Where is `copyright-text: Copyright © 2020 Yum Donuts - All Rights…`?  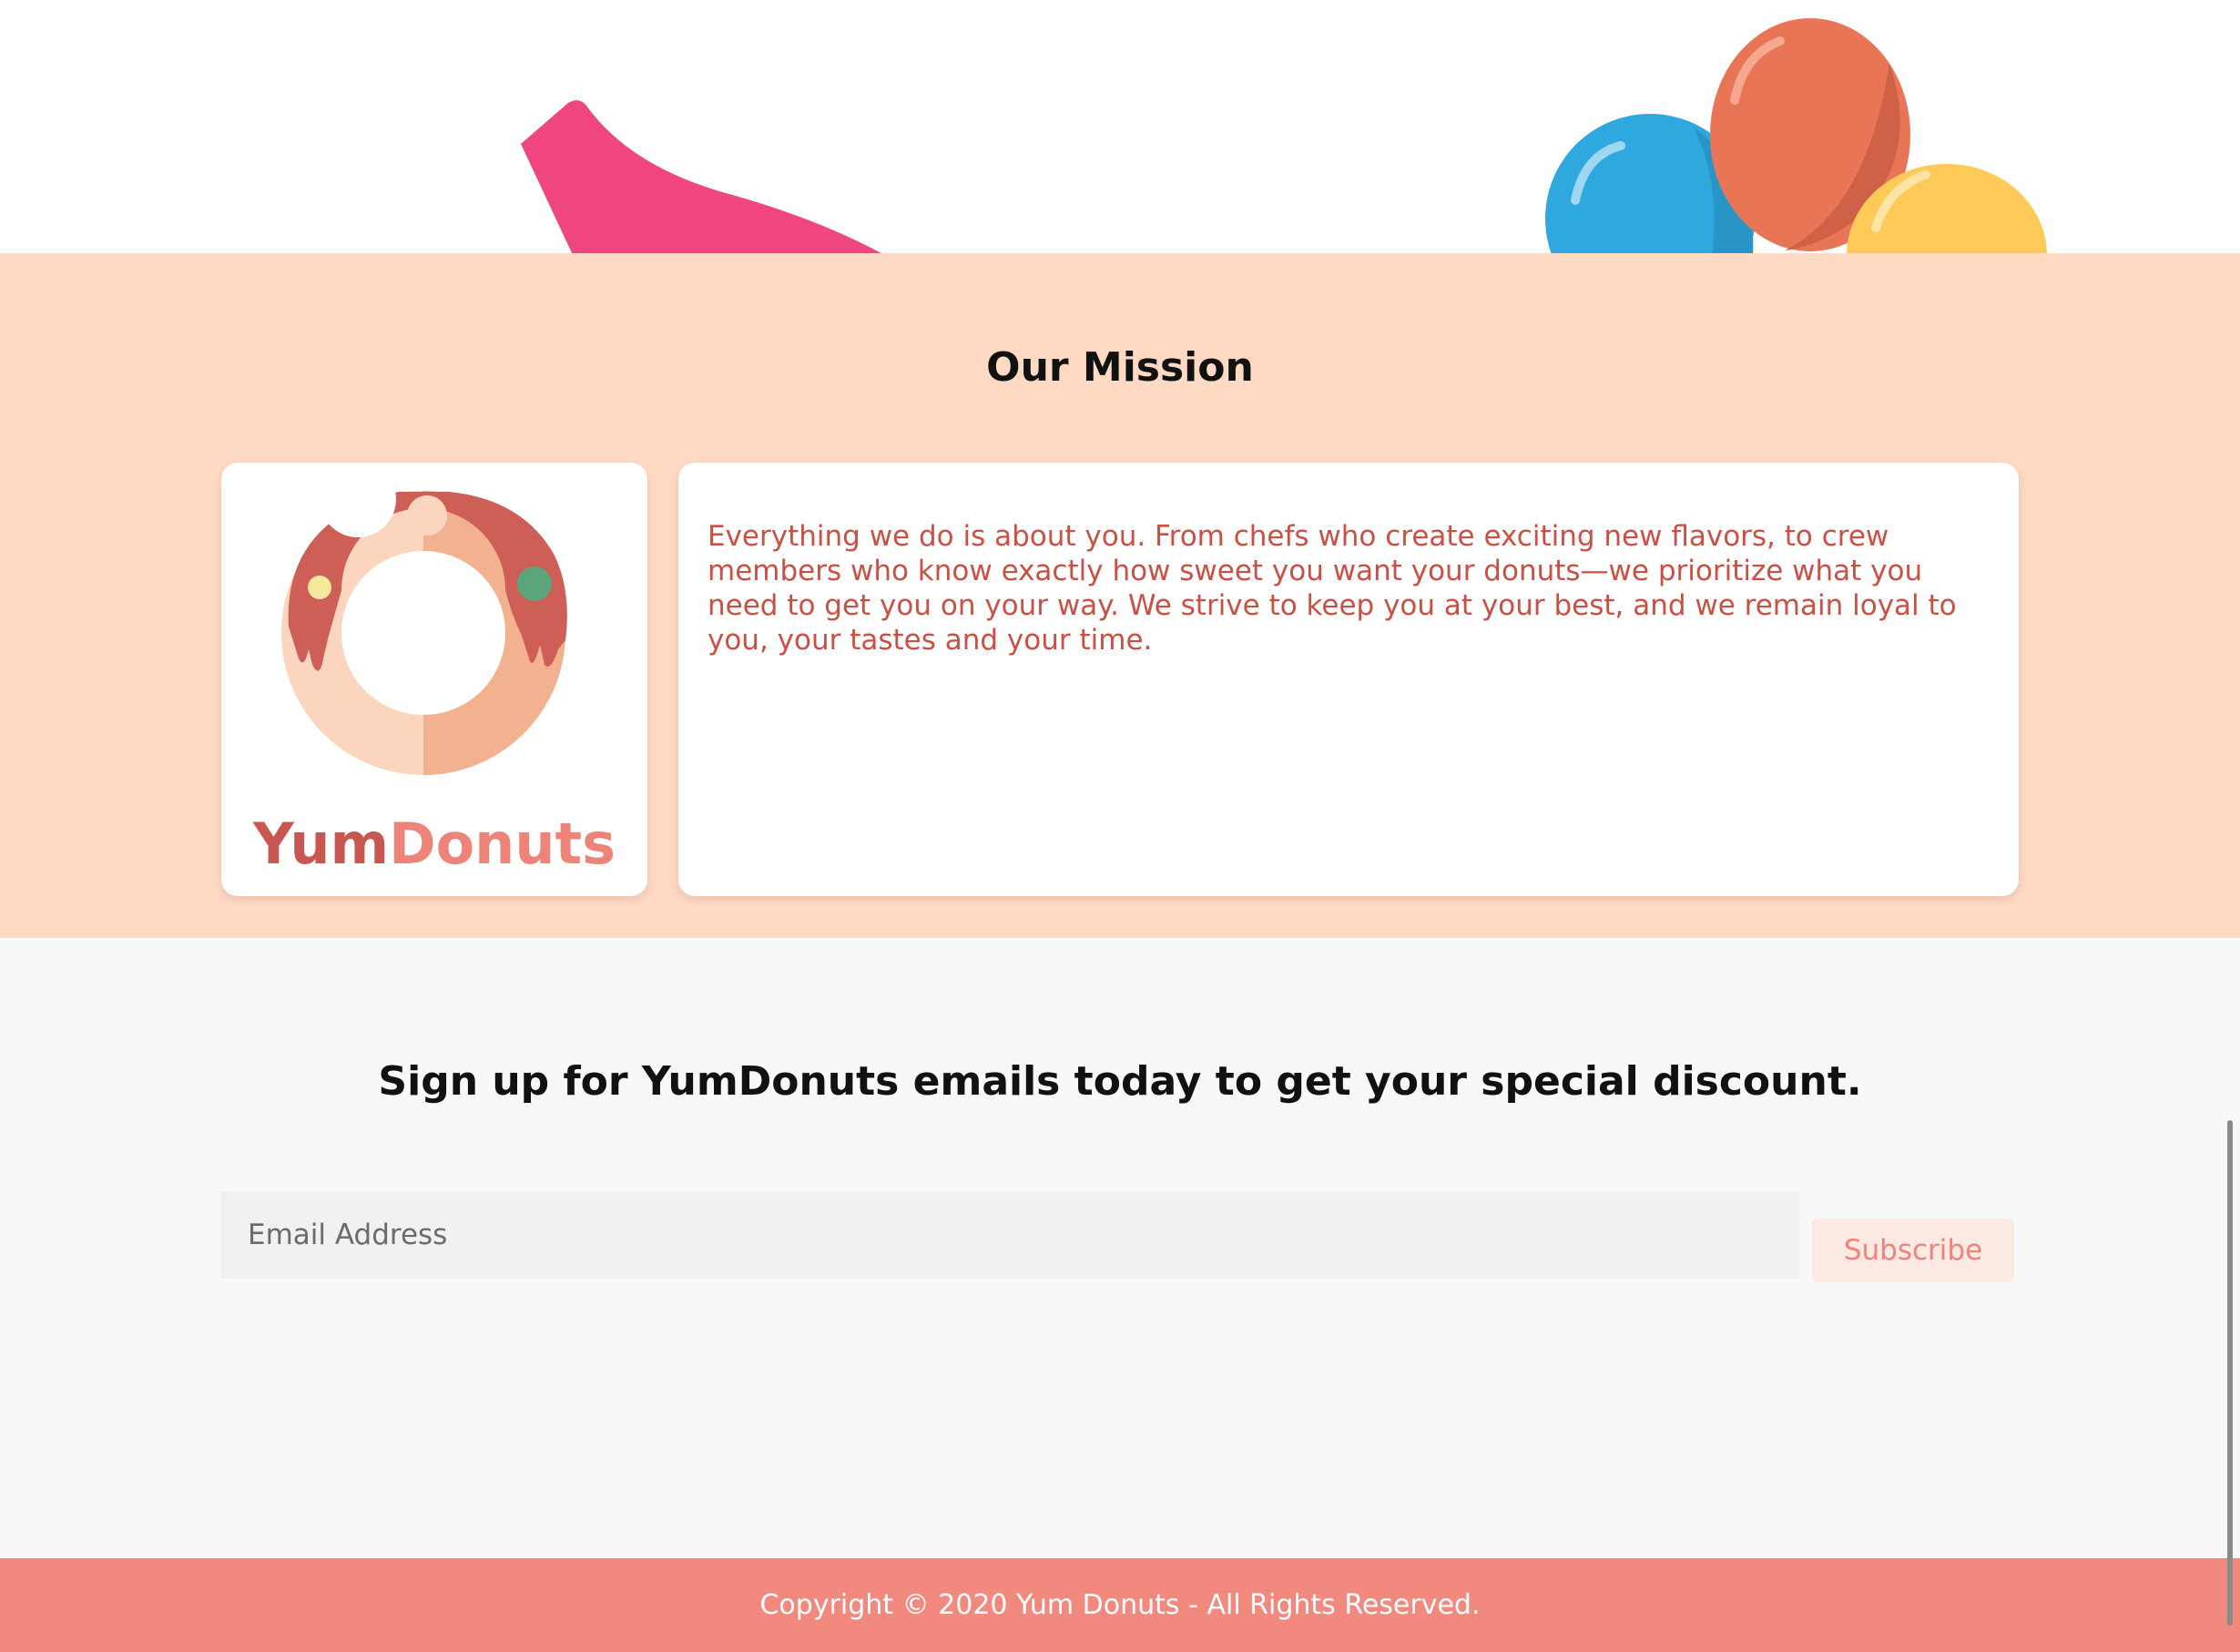 copyright-text: Copyright © 2020 Yum Donuts - All Rights… is located at coordinates (1120, 1605).